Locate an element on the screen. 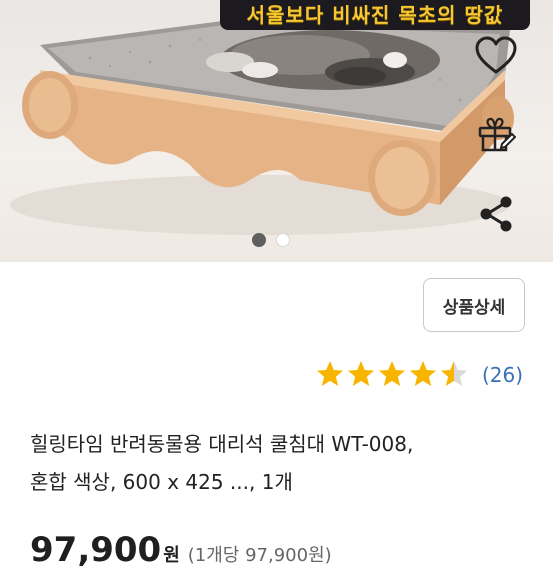  heart-outline-icon is located at coordinates (496, 55).